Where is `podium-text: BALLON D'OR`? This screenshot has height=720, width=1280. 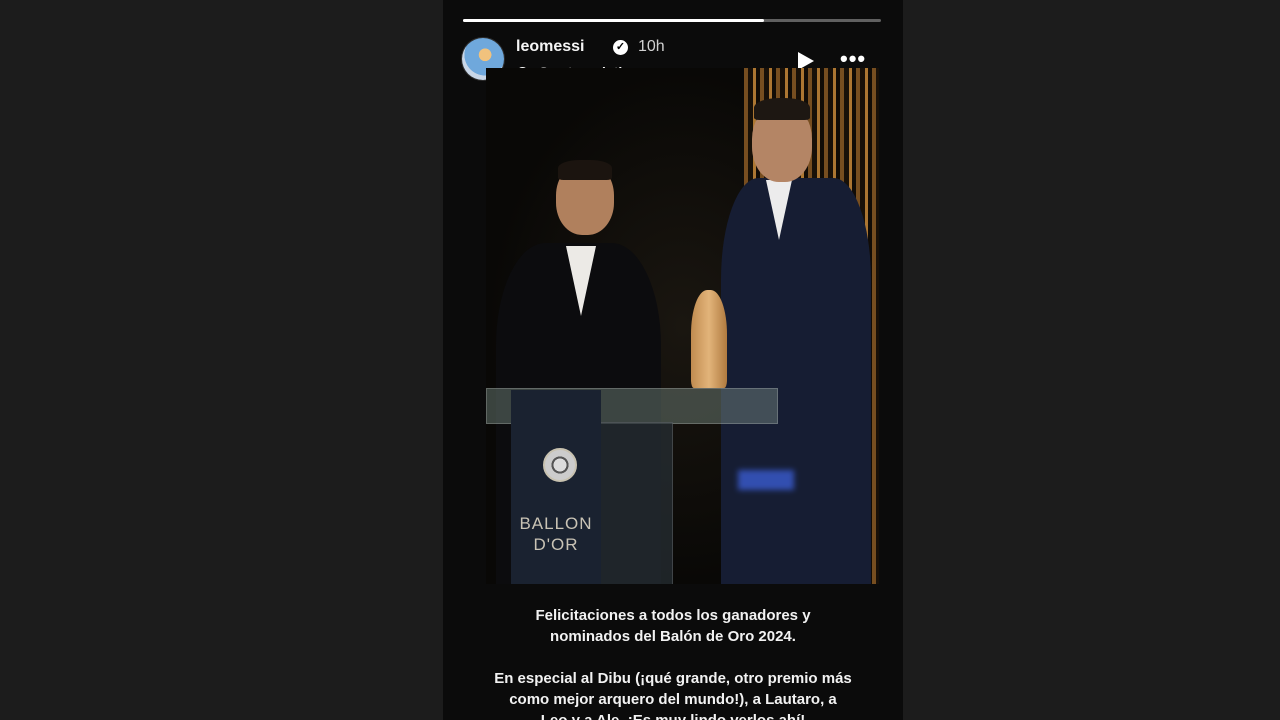 podium-text: BALLON D'OR is located at coordinates (556, 534).